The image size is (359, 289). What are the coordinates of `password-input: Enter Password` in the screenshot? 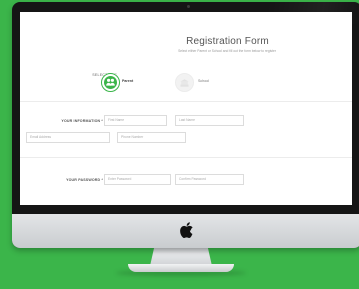 It's located at (137, 179).